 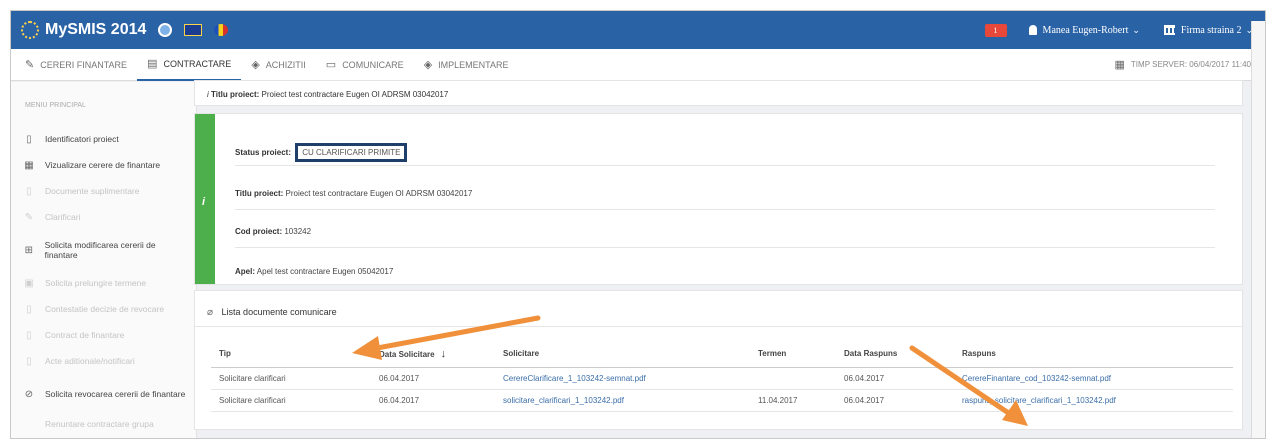 I want to click on sidebar-item-label: Vizualizare cerere de finantare, so click(x=103, y=165).